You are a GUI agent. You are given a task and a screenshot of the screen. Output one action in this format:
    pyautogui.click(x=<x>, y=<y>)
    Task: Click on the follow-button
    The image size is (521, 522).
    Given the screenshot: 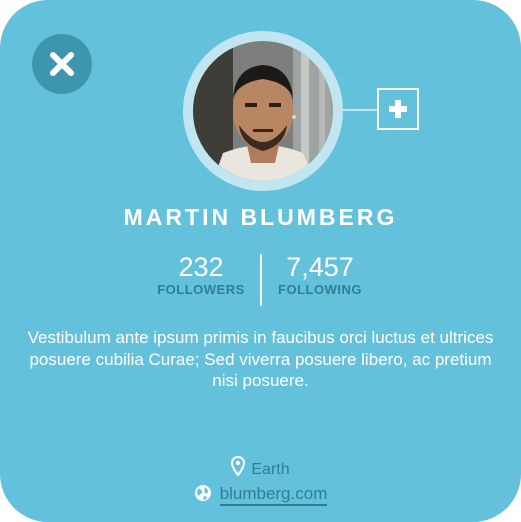 What is the action you would take?
    pyautogui.click(x=398, y=109)
    